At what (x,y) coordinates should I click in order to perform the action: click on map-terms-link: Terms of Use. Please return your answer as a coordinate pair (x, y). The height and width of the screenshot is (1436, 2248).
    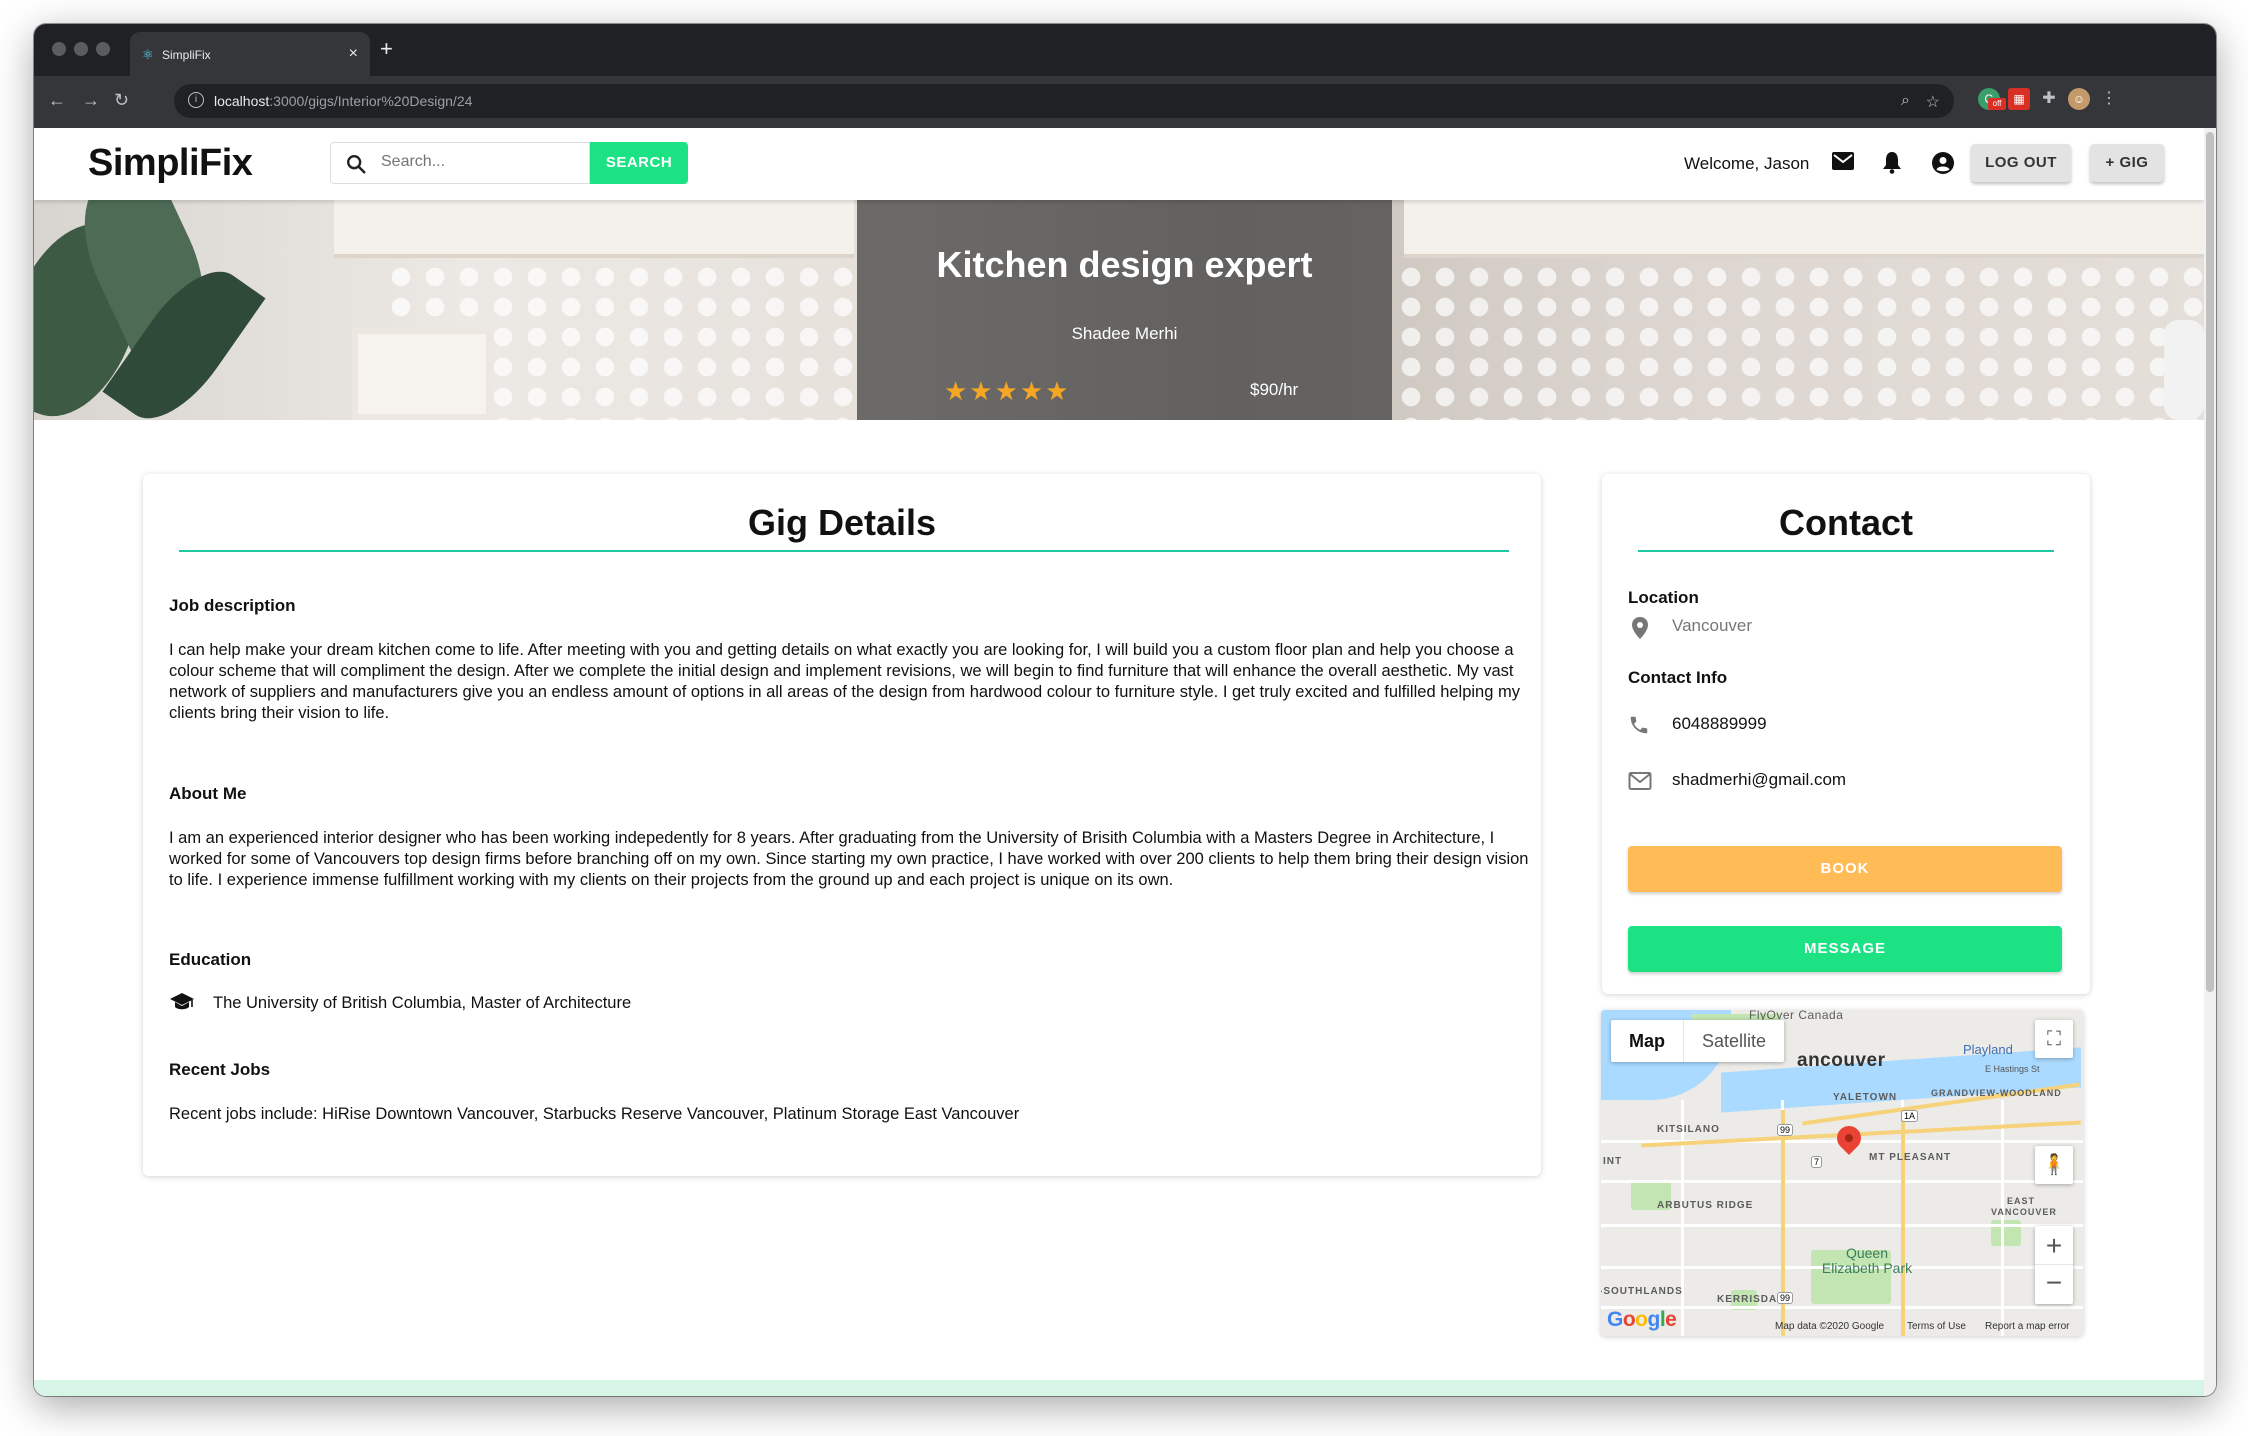
    Looking at the image, I should click on (1936, 1326).